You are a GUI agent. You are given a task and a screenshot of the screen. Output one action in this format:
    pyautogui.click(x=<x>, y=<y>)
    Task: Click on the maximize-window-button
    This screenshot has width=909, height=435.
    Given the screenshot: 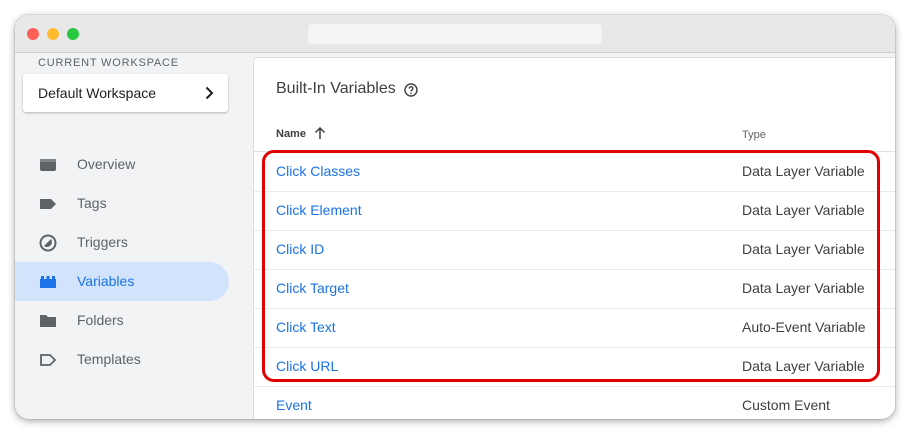 What is the action you would take?
    pyautogui.click(x=73, y=34)
    